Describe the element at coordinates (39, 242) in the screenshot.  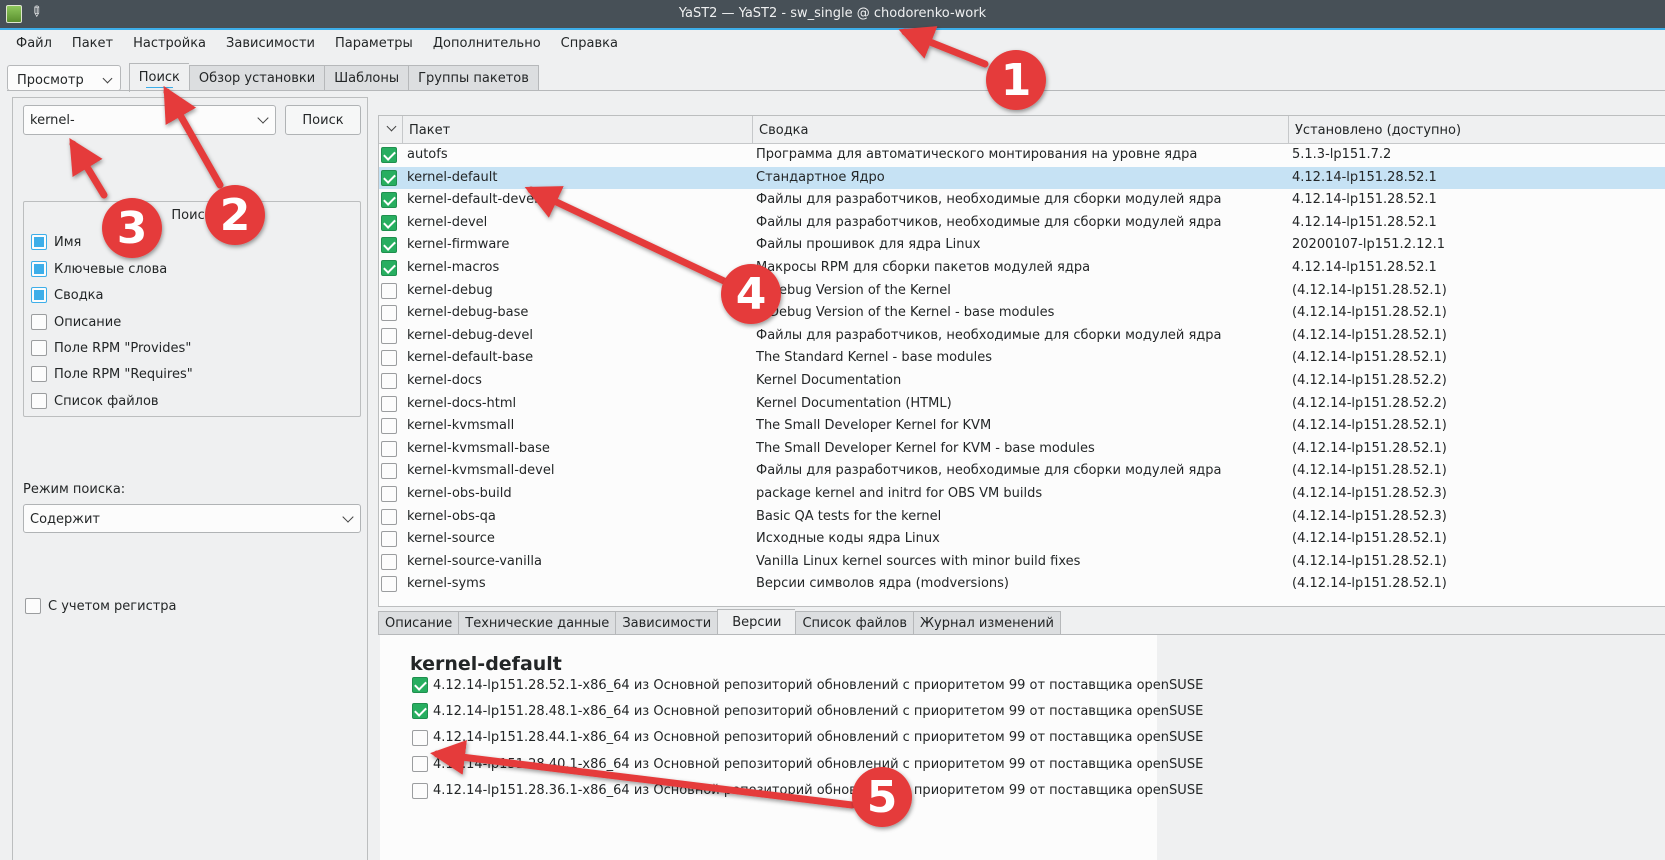
I see `checkbox-name` at that location.